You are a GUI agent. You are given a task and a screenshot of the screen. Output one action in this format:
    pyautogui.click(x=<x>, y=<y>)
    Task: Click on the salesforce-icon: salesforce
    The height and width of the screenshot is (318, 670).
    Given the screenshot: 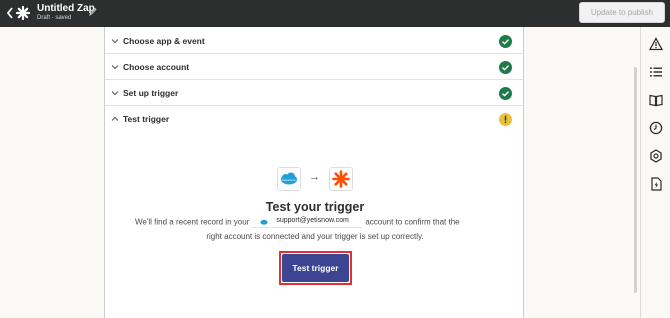 What is the action you would take?
    pyautogui.click(x=289, y=179)
    